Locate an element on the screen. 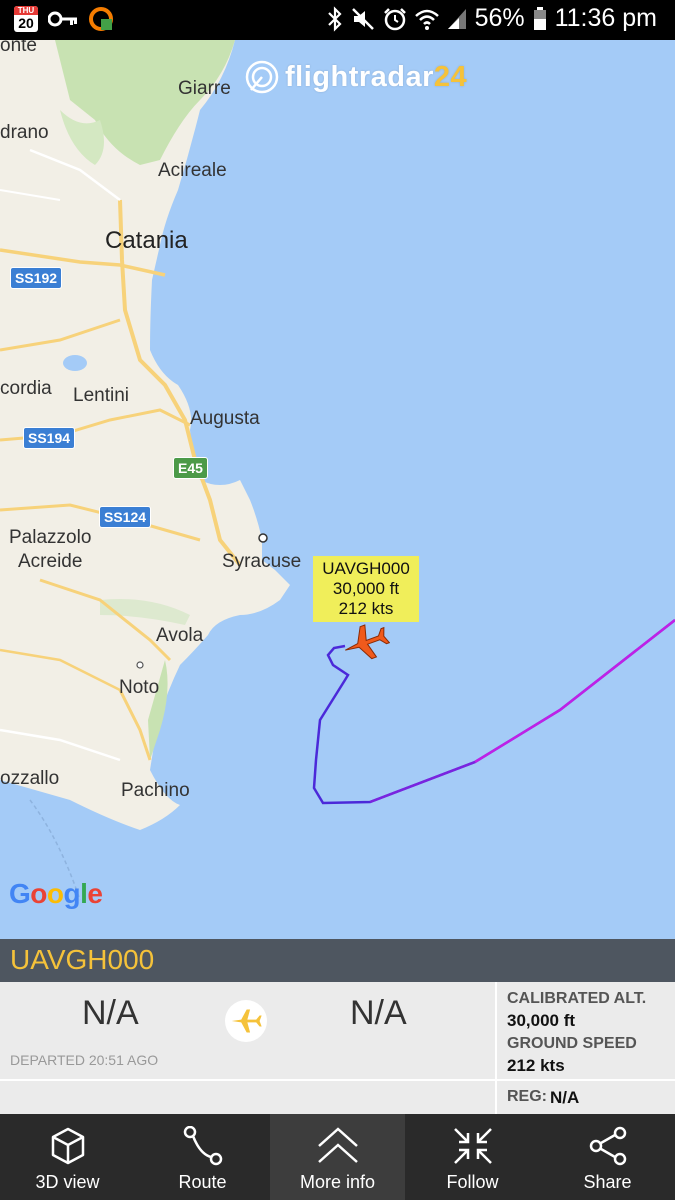  key-icon is located at coordinates (62, 19).